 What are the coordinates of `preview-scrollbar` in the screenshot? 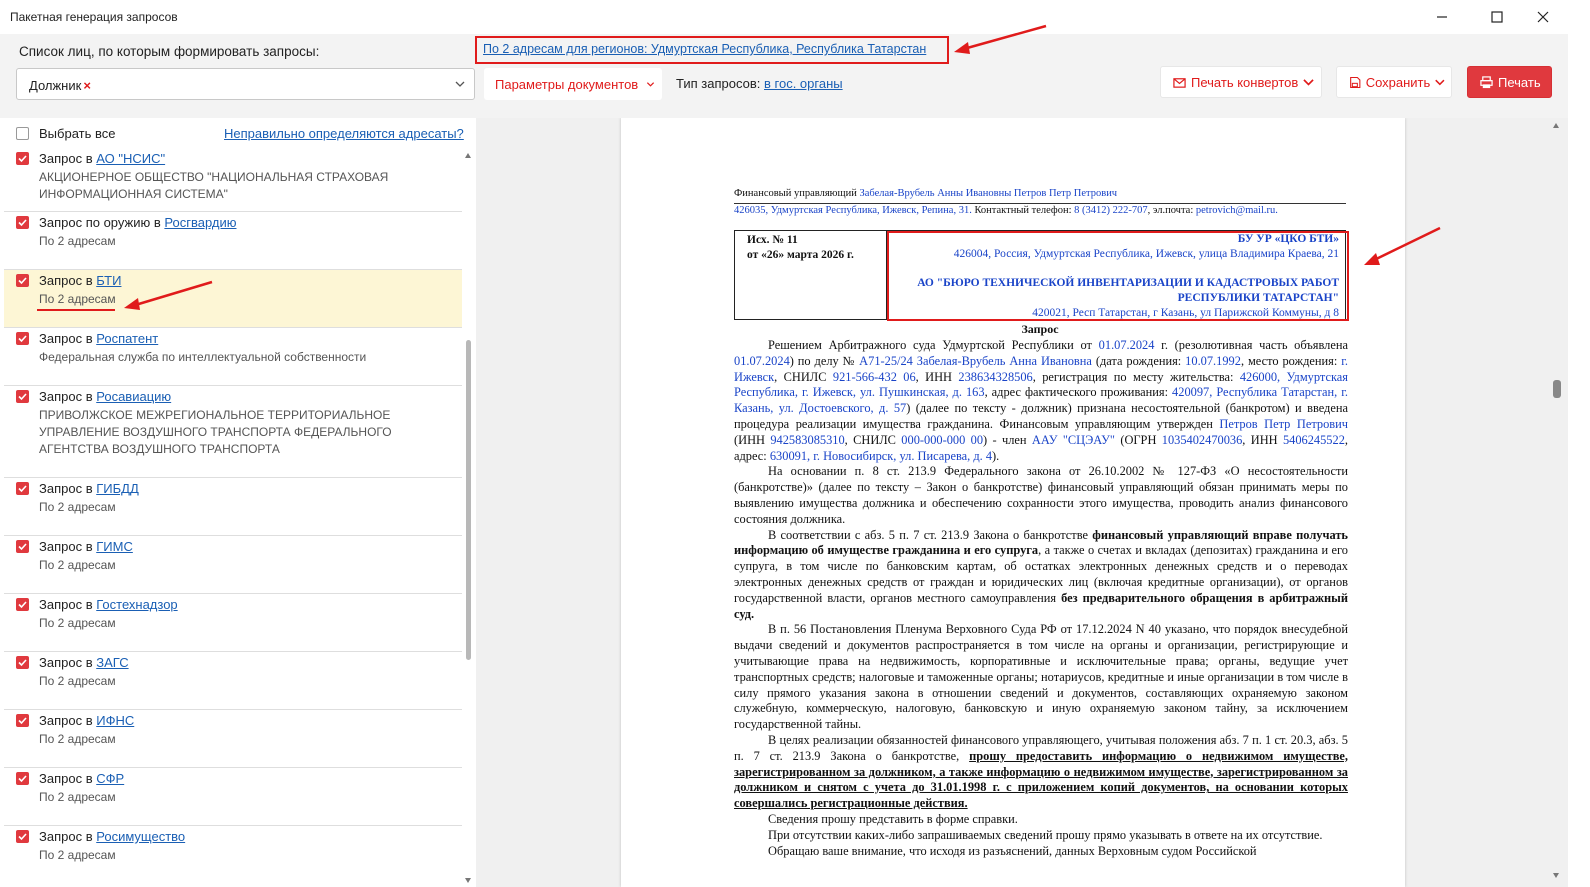 It's located at (1556, 502).